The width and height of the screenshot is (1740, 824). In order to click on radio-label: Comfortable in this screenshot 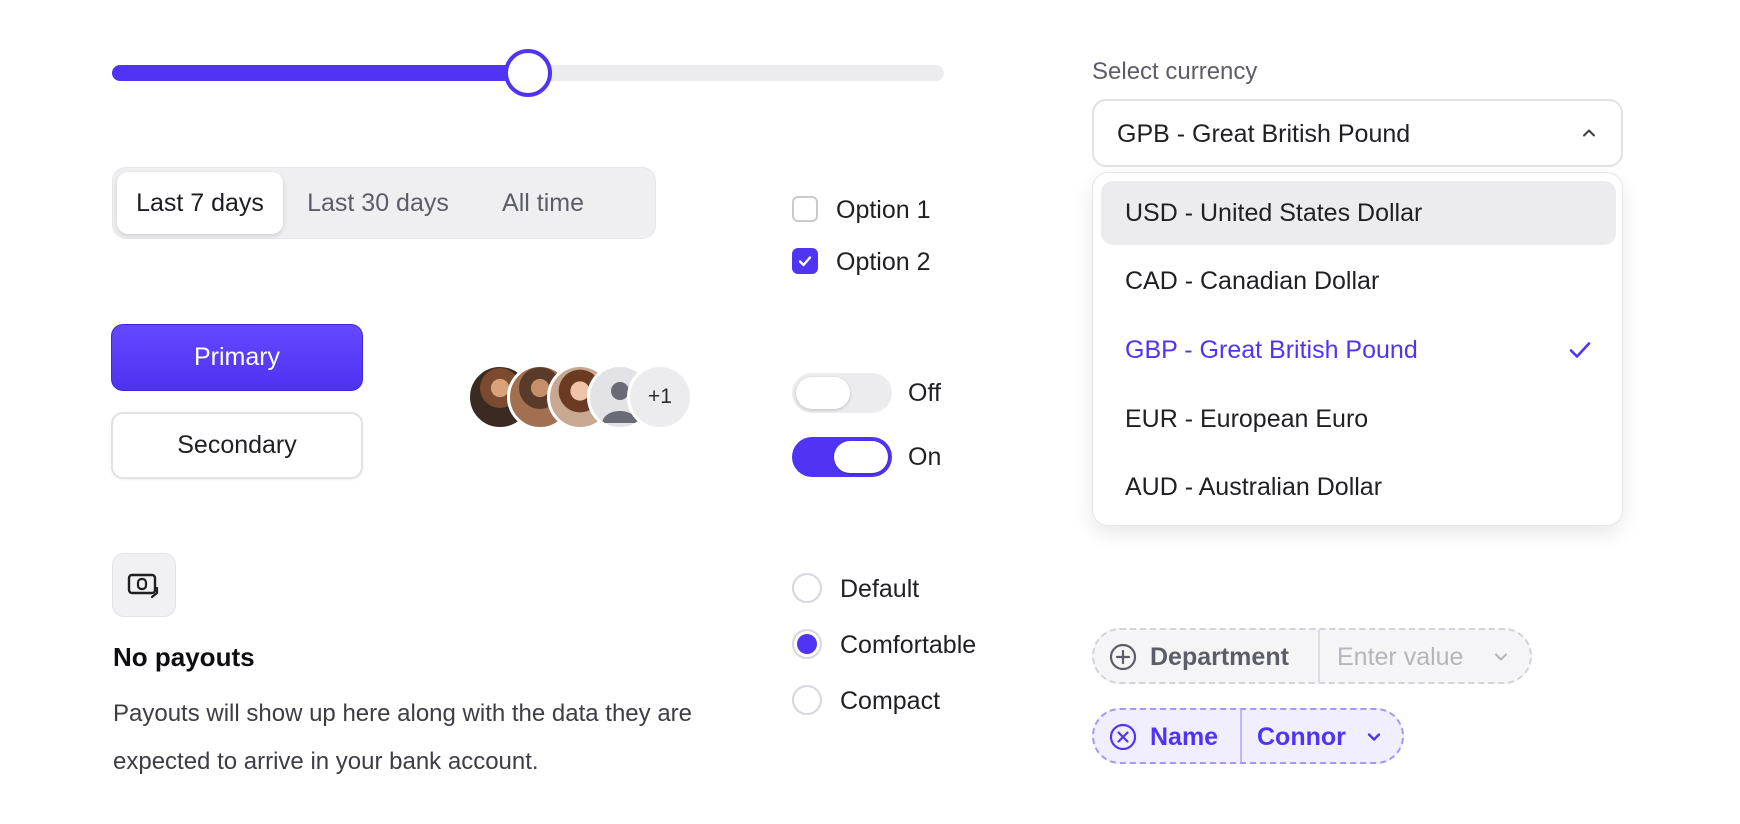, I will do `click(908, 645)`.